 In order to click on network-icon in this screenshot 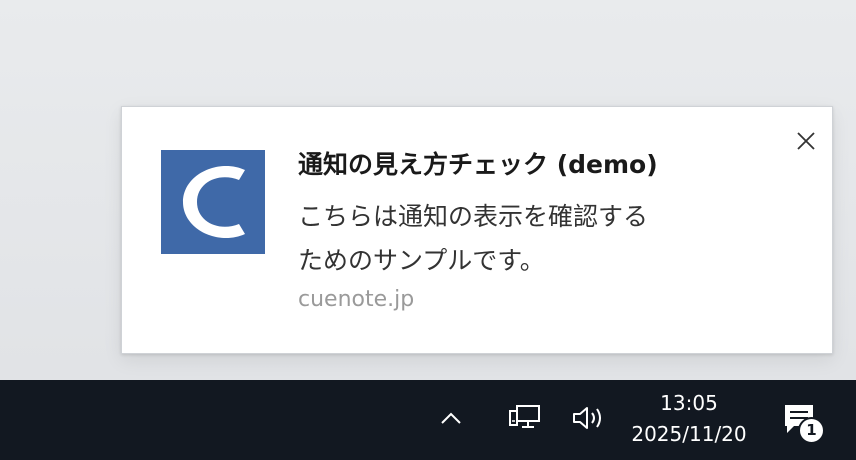, I will do `click(525, 420)`.